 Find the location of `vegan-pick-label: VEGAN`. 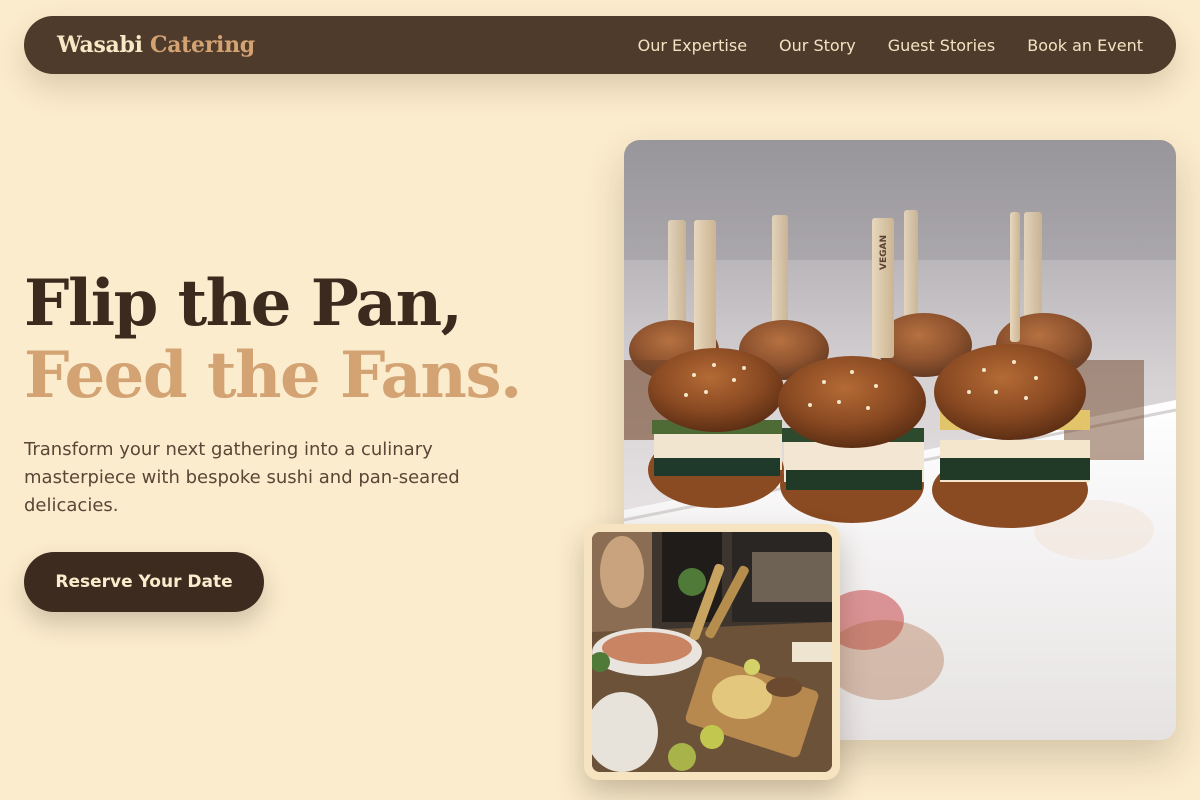

vegan-pick-label: VEGAN is located at coordinates (884, 252).